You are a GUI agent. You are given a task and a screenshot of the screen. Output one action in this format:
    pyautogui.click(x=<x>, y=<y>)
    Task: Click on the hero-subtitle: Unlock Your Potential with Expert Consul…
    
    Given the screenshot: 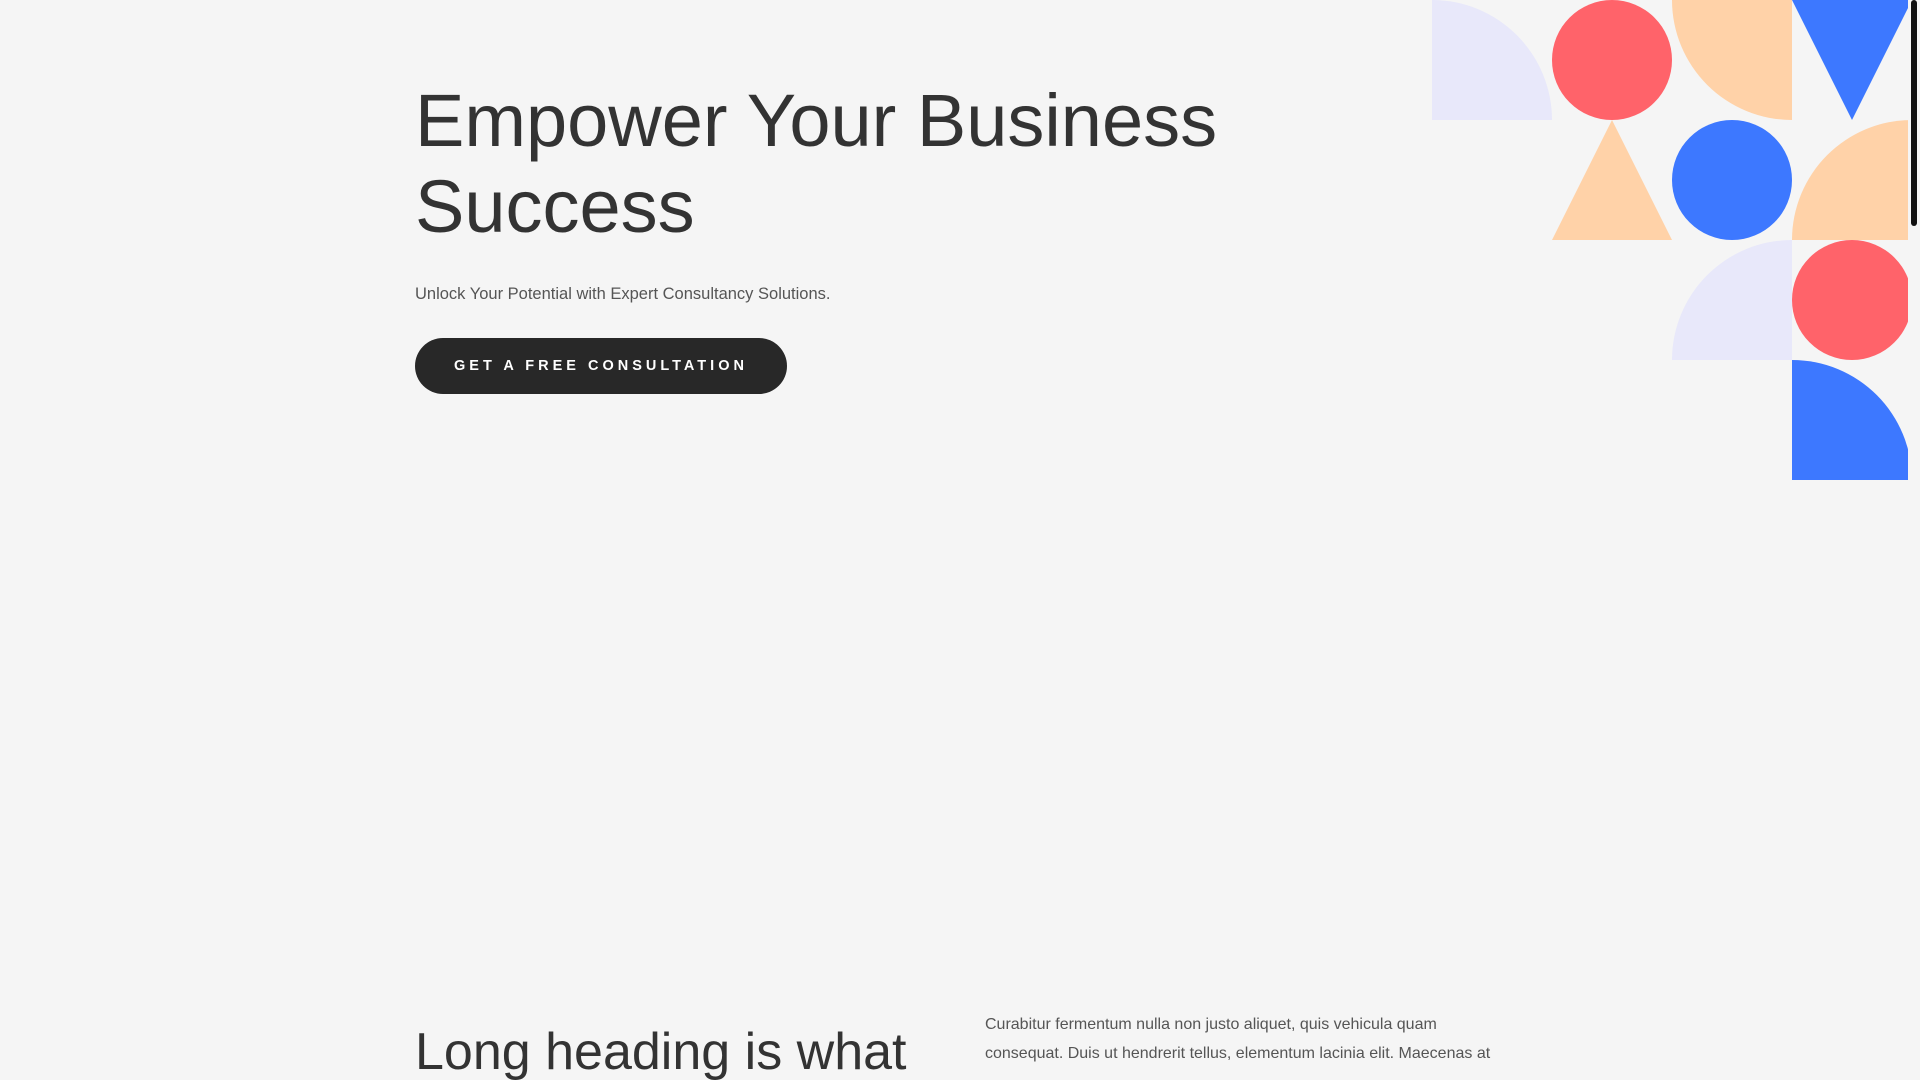 What is the action you would take?
    pyautogui.click(x=623, y=294)
    